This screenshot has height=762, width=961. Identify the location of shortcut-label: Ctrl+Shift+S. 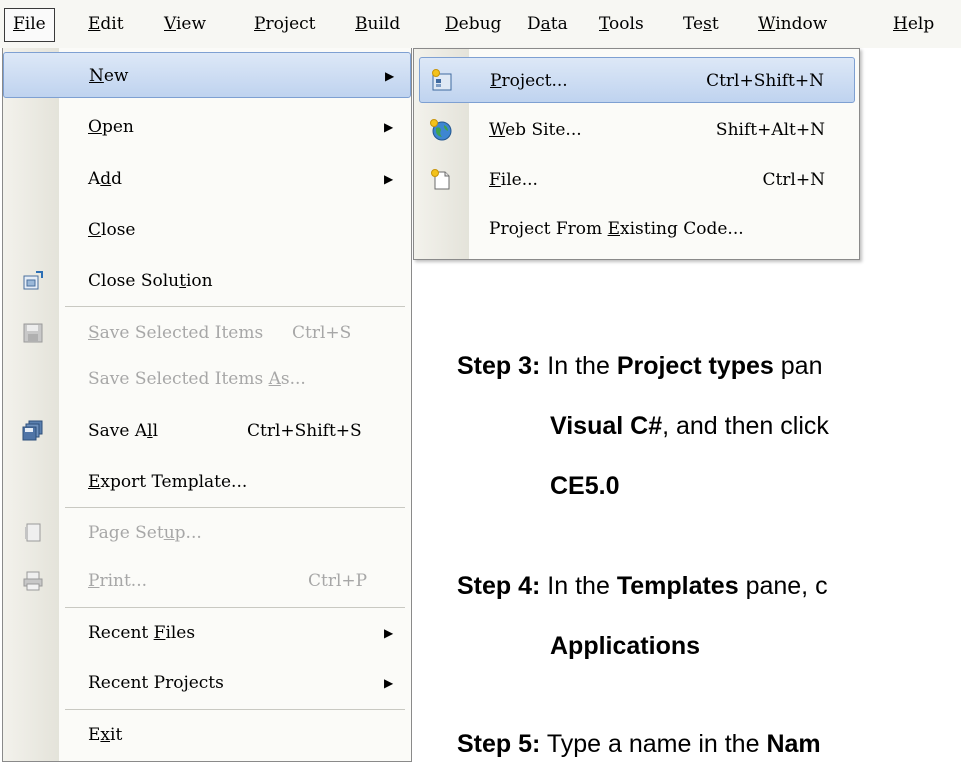
(304, 431).